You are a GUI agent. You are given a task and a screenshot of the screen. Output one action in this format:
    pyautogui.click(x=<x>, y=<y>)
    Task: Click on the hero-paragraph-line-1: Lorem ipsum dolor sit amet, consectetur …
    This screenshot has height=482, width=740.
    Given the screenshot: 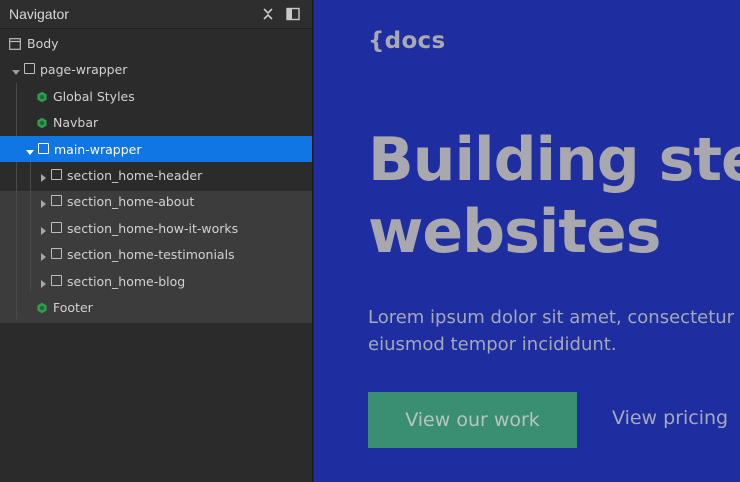 What is the action you would take?
    pyautogui.click(x=554, y=317)
    